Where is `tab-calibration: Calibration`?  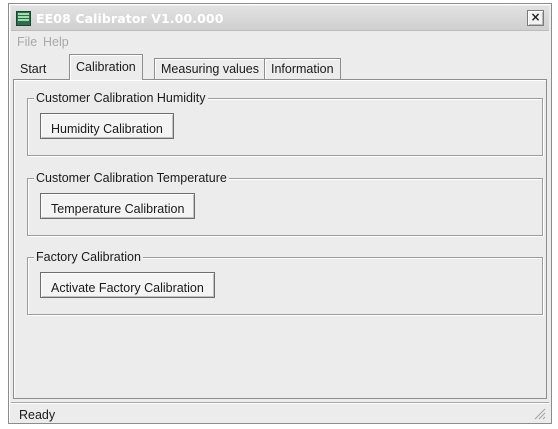 tab-calibration: Calibration is located at coordinates (106, 67).